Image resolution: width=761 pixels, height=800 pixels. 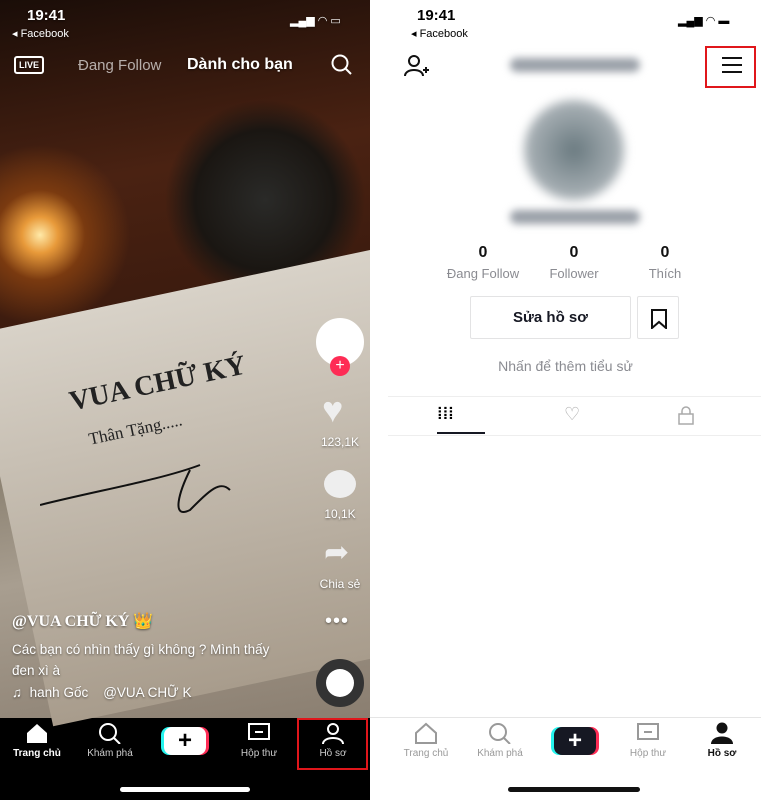 What do you see at coordinates (461, 433) in the screenshot?
I see `active-tab-indicator` at bounding box center [461, 433].